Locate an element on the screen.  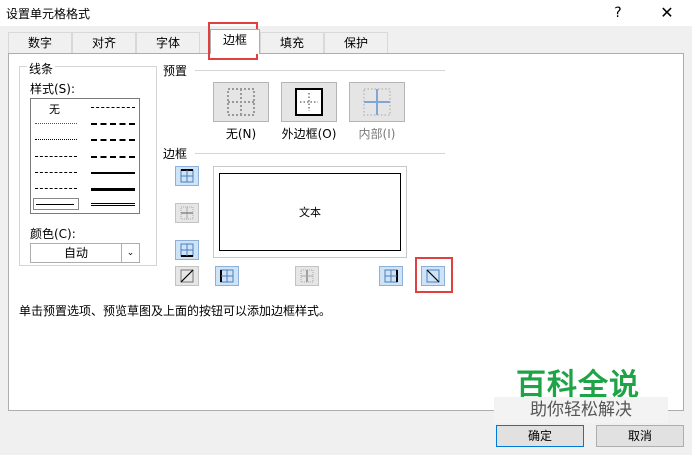
border-middle-horizontal-icon is located at coordinates (187, 213).